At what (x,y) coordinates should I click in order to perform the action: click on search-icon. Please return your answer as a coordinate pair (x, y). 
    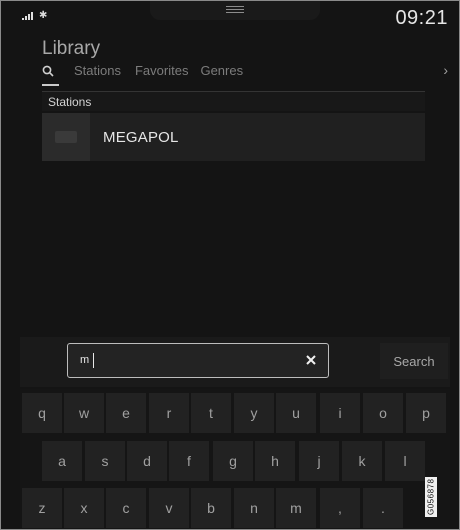
    Looking at the image, I should click on (48, 71).